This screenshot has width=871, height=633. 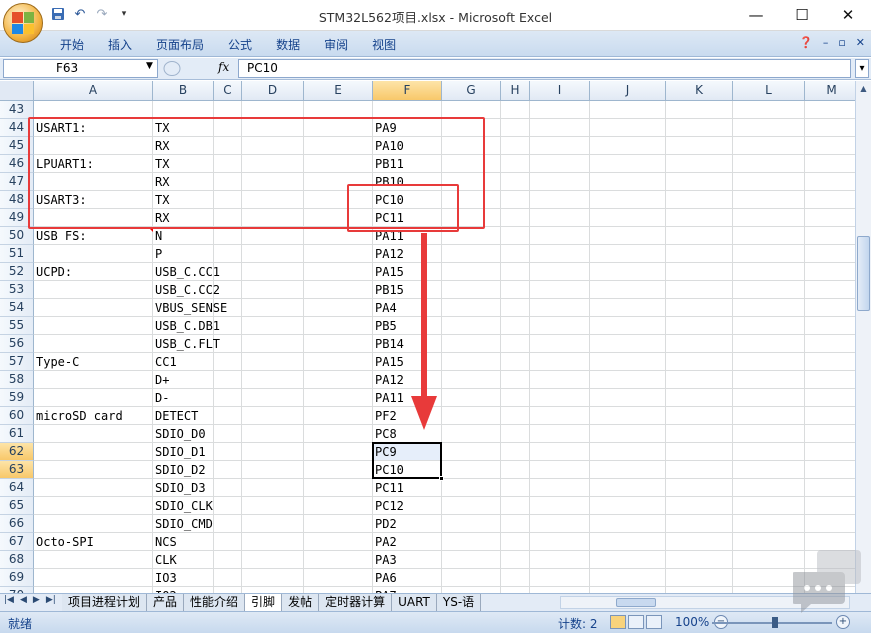 What do you see at coordinates (93, 542) in the screenshot?
I see `cell-a67: Octo-SPI` at bounding box center [93, 542].